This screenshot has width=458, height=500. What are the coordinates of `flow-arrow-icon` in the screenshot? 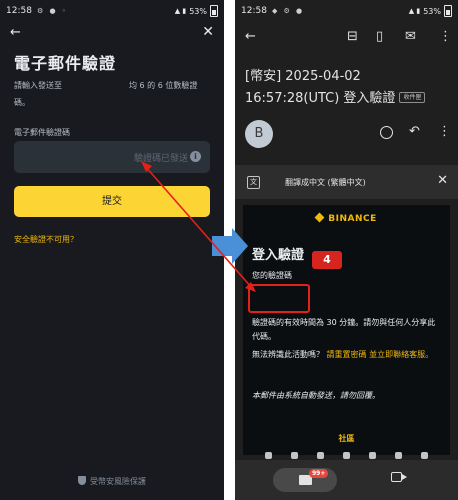 It's located at (230, 246).